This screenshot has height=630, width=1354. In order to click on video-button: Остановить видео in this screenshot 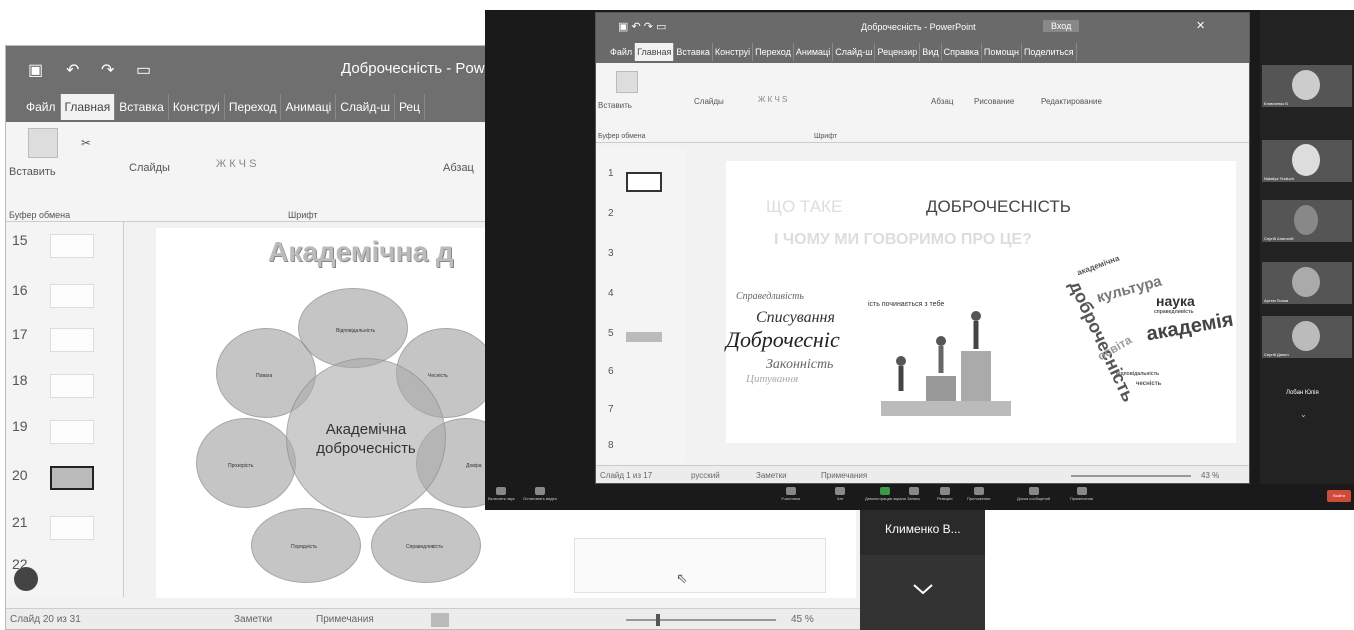, I will do `click(540, 494)`.